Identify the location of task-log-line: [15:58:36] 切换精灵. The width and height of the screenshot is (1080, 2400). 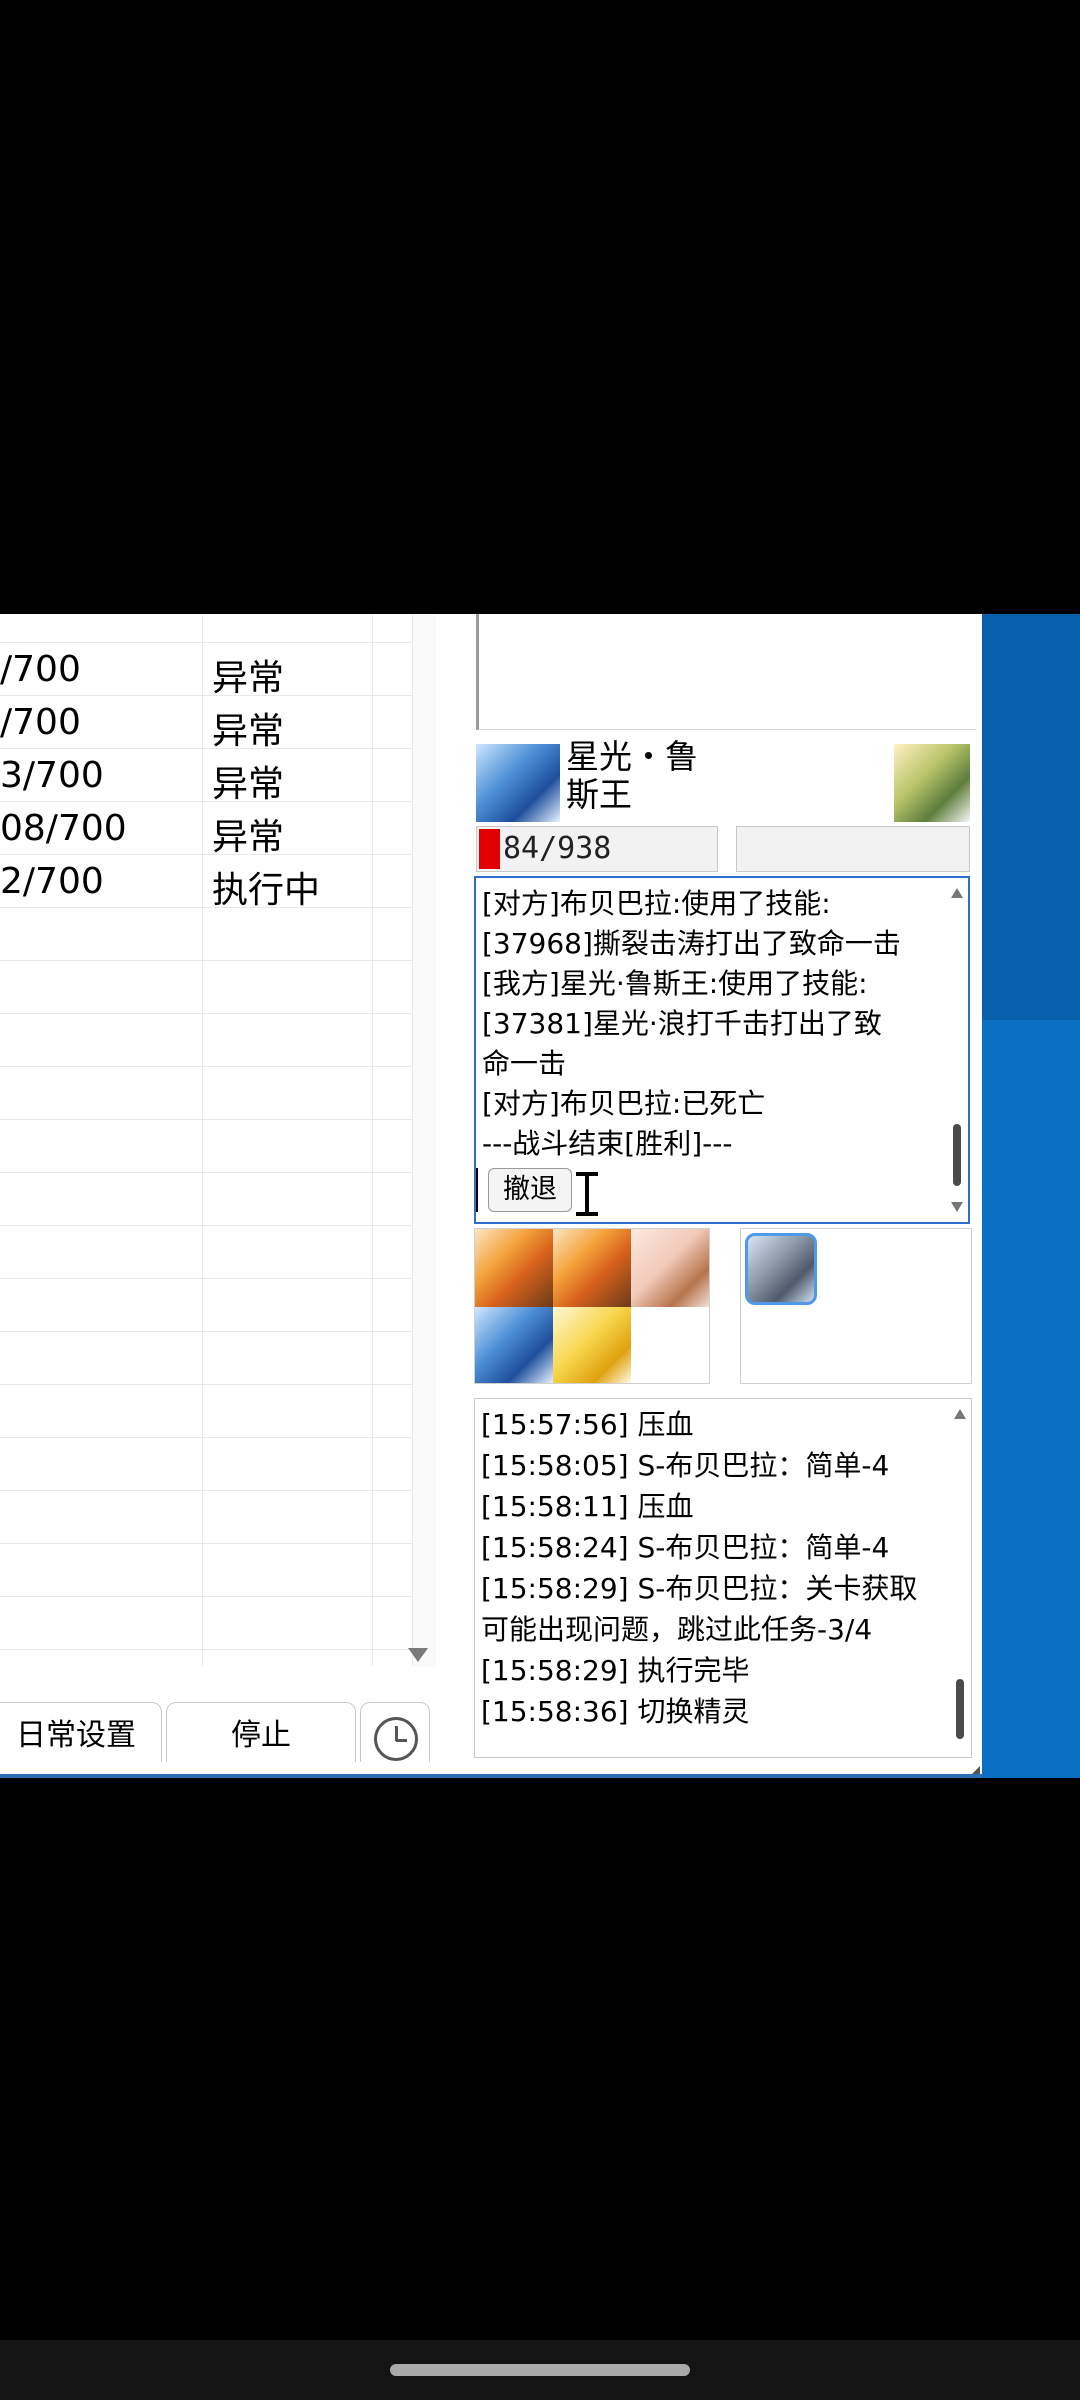
(615, 1711).